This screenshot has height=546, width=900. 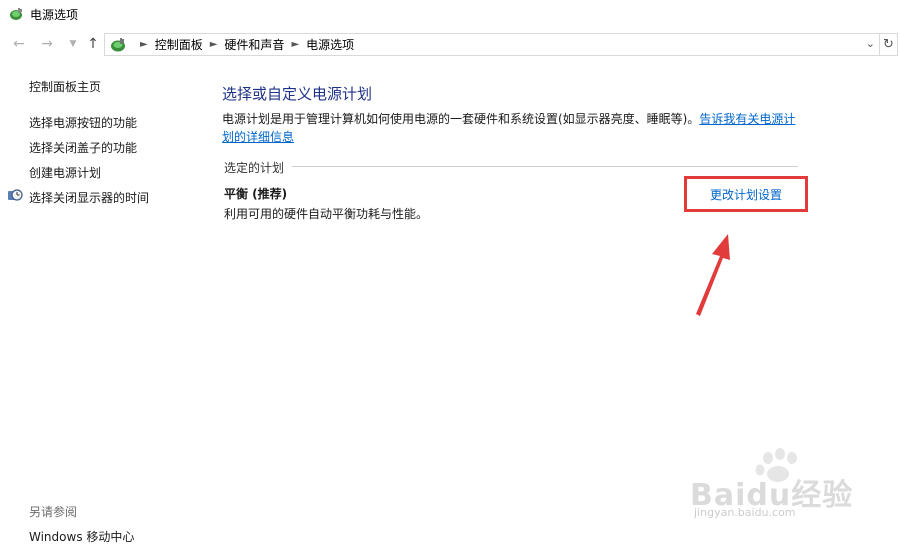 What do you see at coordinates (73, 44) in the screenshot?
I see `chevron-down-icon: ▼` at bounding box center [73, 44].